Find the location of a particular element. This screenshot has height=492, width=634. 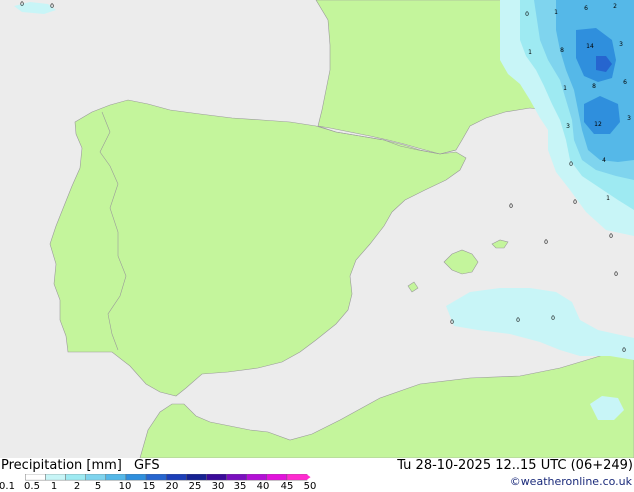

legend-tick-label: 25 is located at coordinates (195, 486).